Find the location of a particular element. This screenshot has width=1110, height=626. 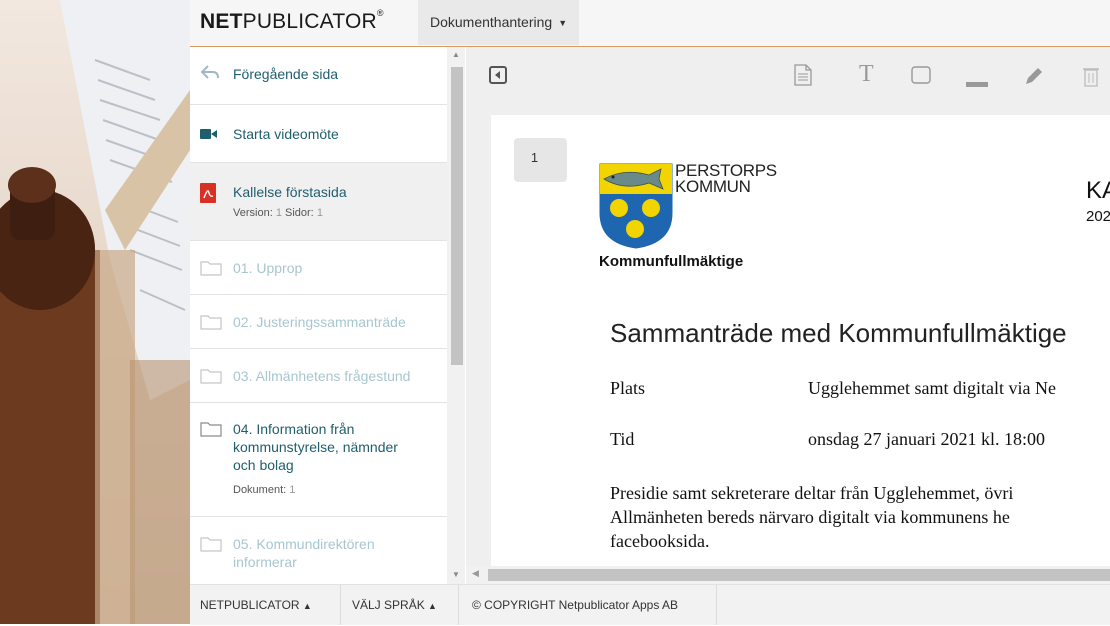

logo-bold-text: NET is located at coordinates (221, 21).